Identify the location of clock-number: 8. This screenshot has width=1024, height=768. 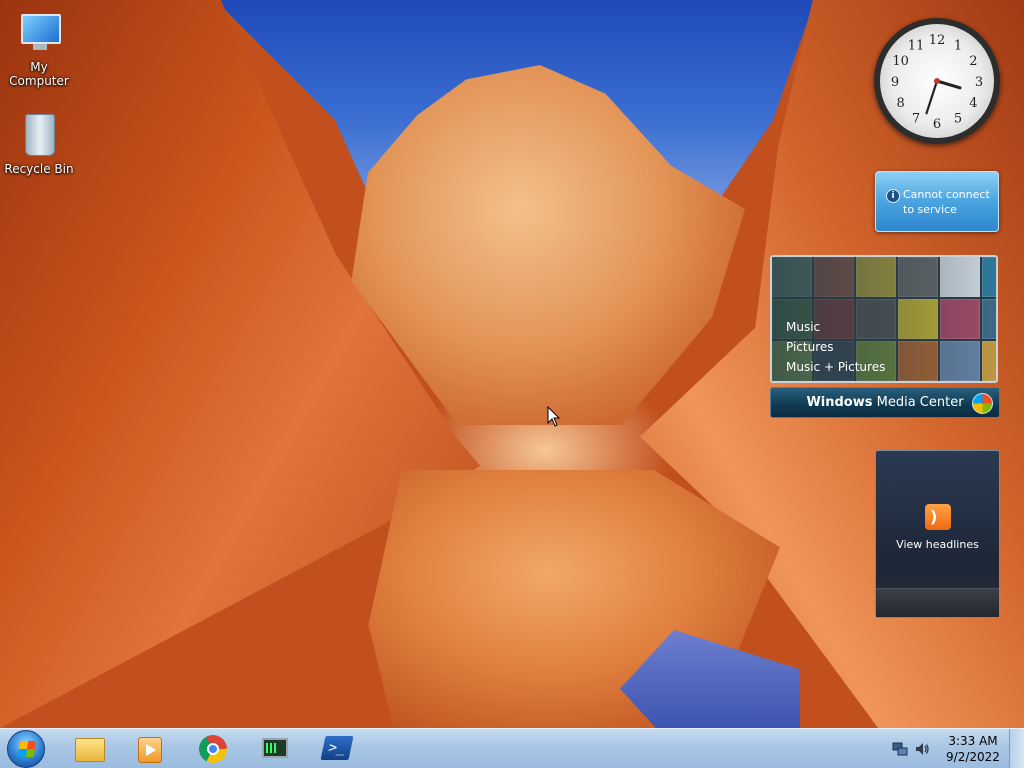
(900, 103).